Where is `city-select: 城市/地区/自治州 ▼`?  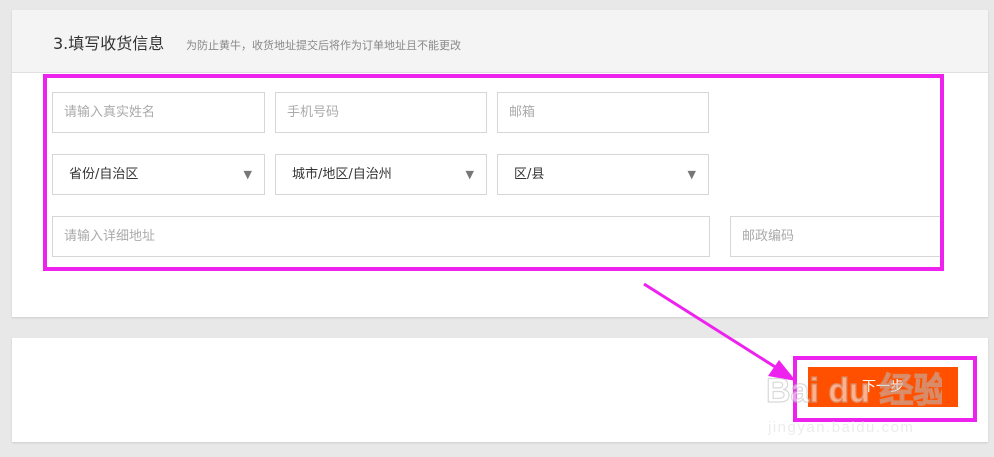 city-select: 城市/地区/自治州 ▼ is located at coordinates (381, 174).